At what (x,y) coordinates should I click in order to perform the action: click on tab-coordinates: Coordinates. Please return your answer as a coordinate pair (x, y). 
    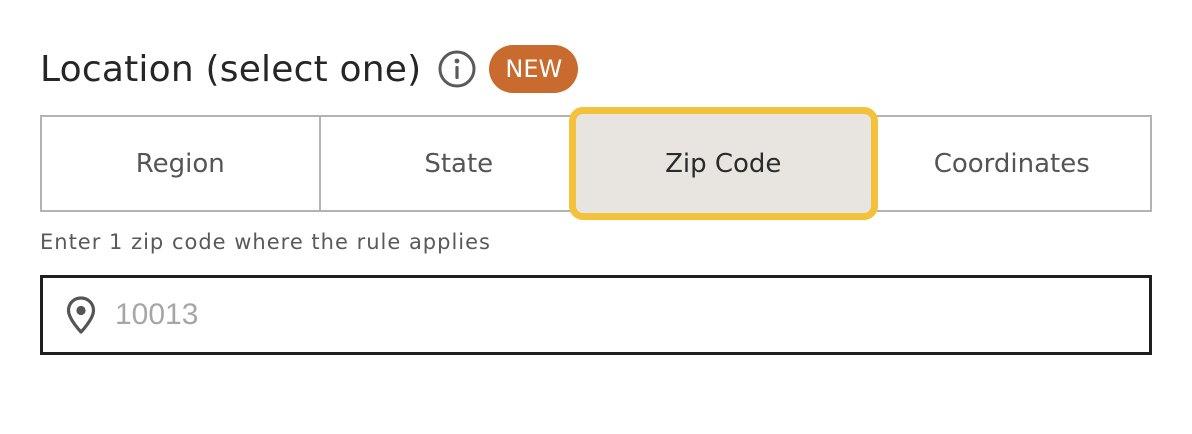
    Looking at the image, I should click on (1012, 163).